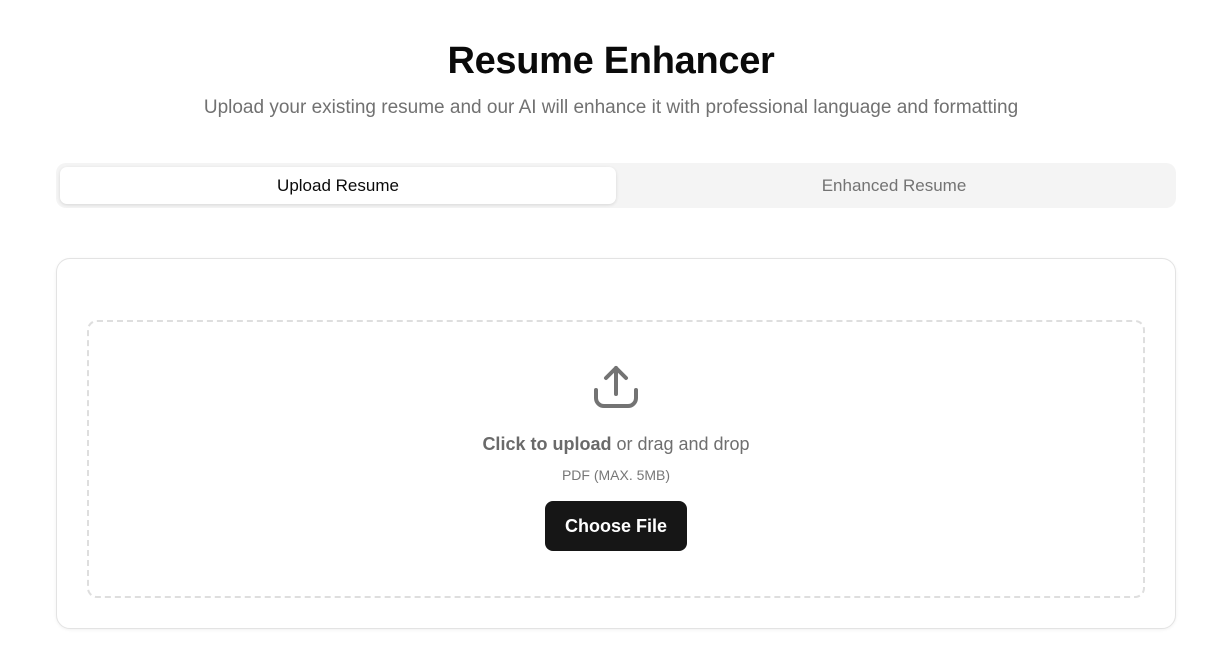  I want to click on tab-upload-resume: Upload Resume, so click(338, 185).